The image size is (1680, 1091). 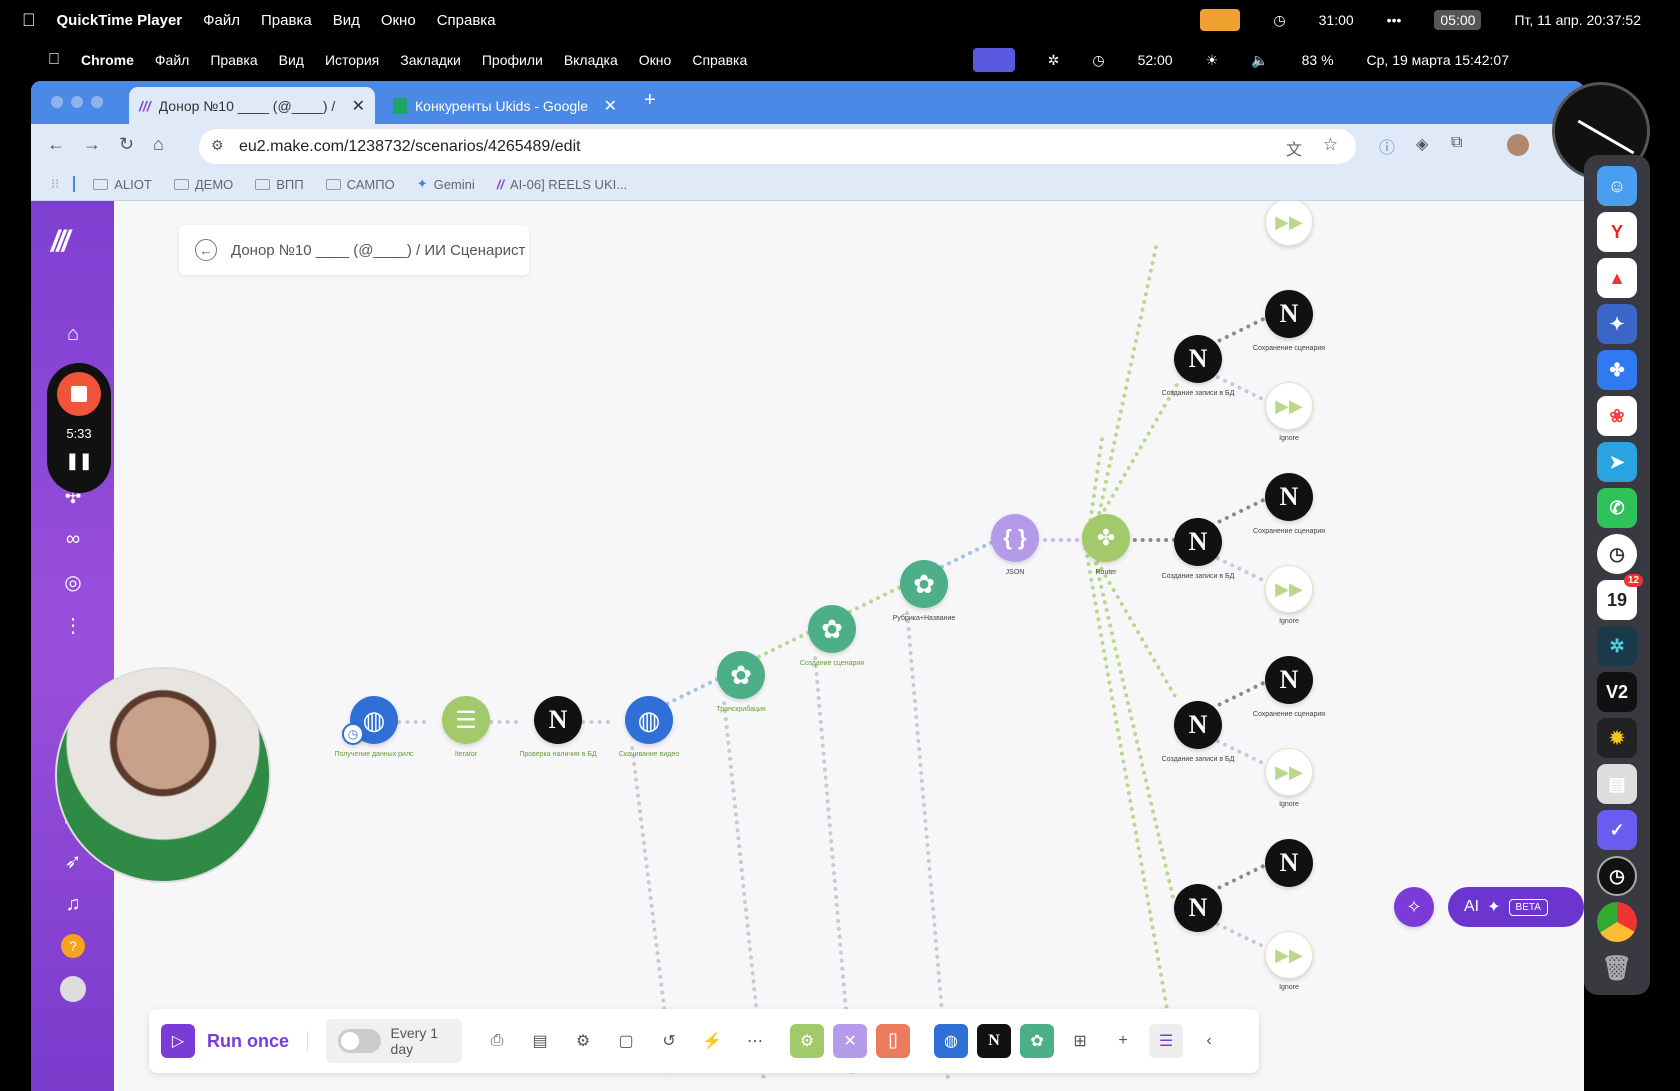 What do you see at coordinates (73, 904) in the screenshot?
I see `bell-icon: ♫` at bounding box center [73, 904].